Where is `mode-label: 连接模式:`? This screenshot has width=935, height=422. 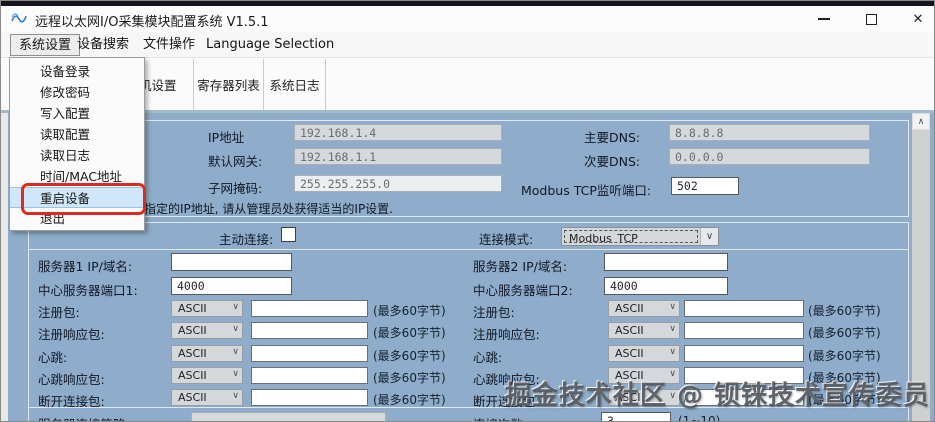 mode-label: 连接模式: is located at coordinates (506, 239).